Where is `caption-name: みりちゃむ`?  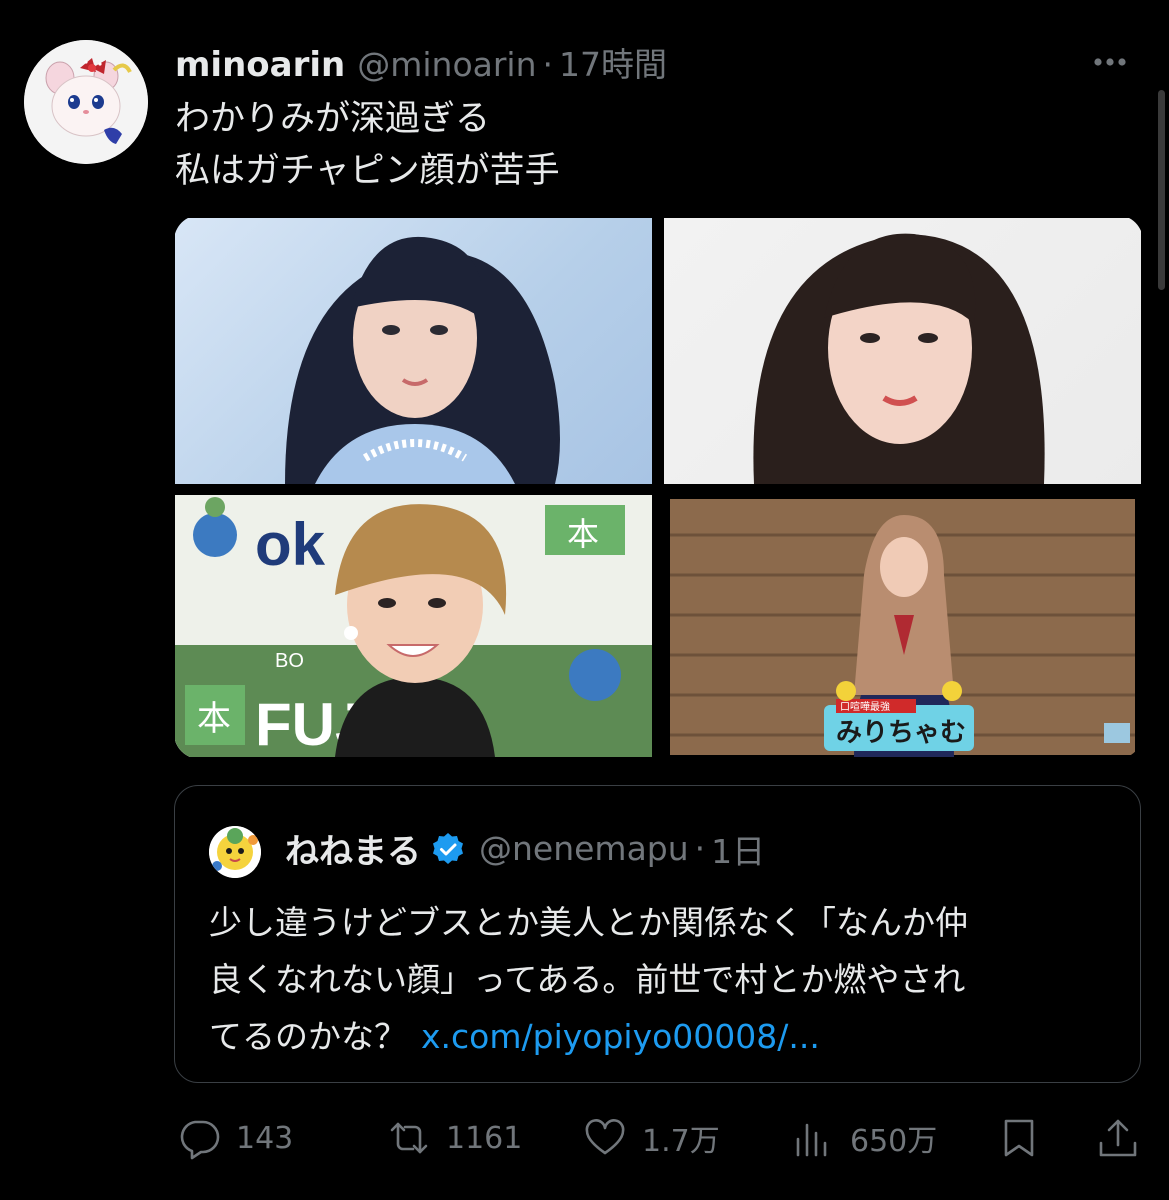
caption-name: みりちゃむ is located at coordinates (901, 733).